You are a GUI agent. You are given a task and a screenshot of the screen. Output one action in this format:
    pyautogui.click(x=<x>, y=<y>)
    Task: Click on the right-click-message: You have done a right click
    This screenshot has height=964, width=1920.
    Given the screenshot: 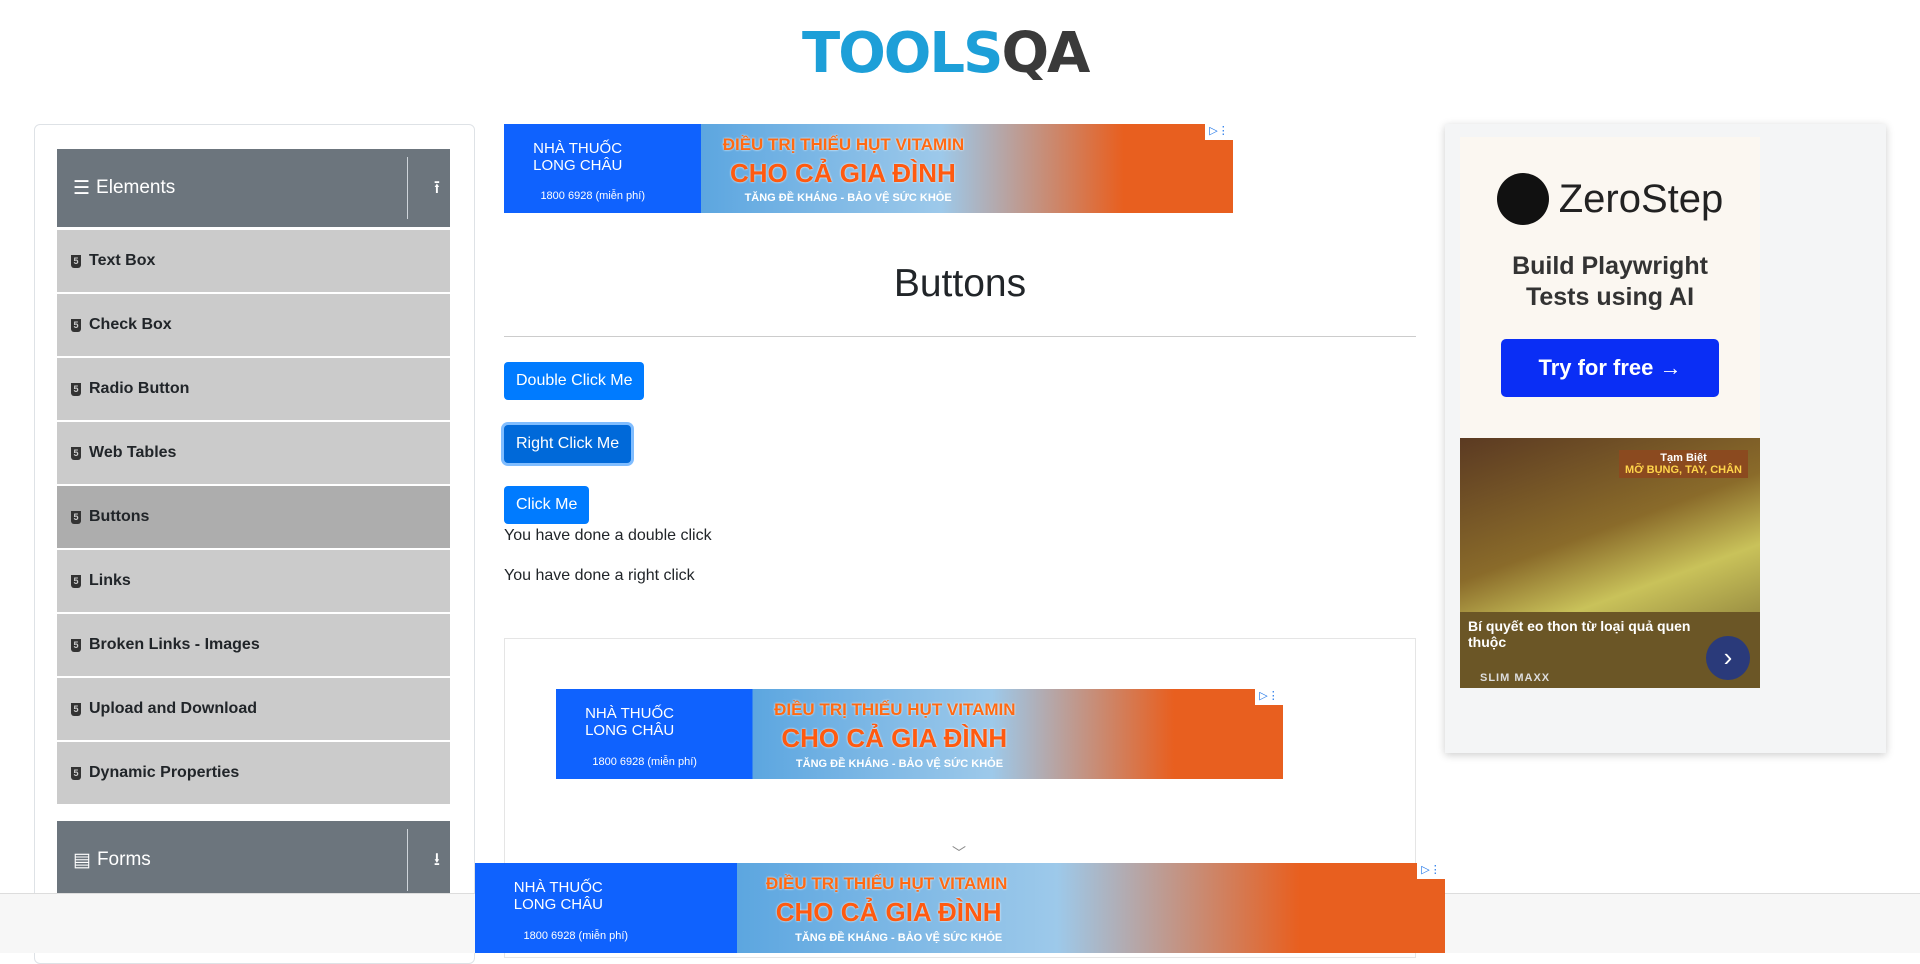 What is the action you would take?
    pyautogui.click(x=599, y=575)
    